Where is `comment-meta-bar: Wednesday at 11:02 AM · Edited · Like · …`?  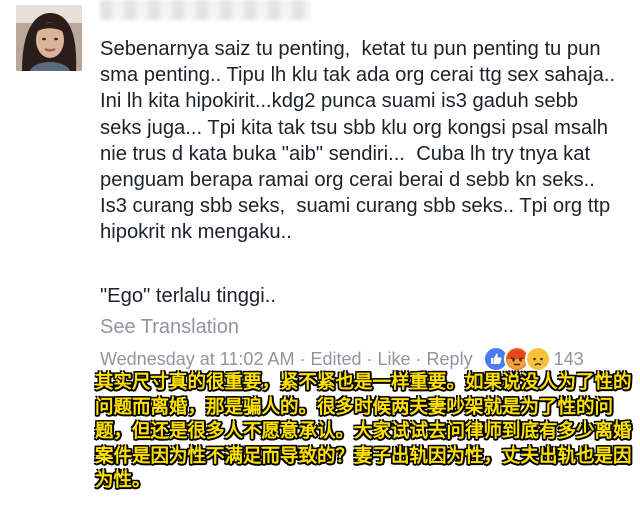
comment-meta-bar: Wednesday at 11:02 AM · Edited · Like · … is located at coordinates (342, 359).